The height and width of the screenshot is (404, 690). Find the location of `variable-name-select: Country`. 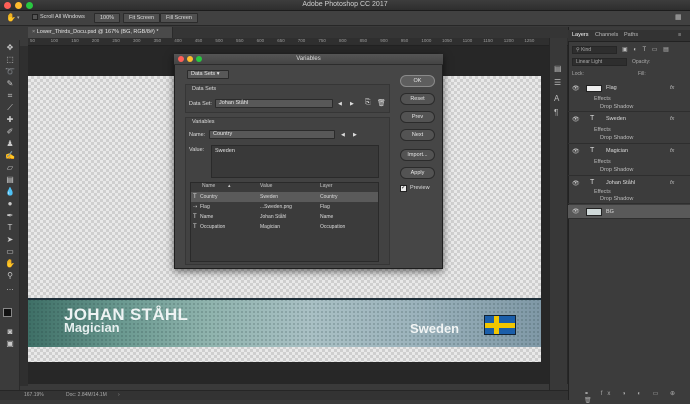

variable-name-select: Country is located at coordinates (272, 134).